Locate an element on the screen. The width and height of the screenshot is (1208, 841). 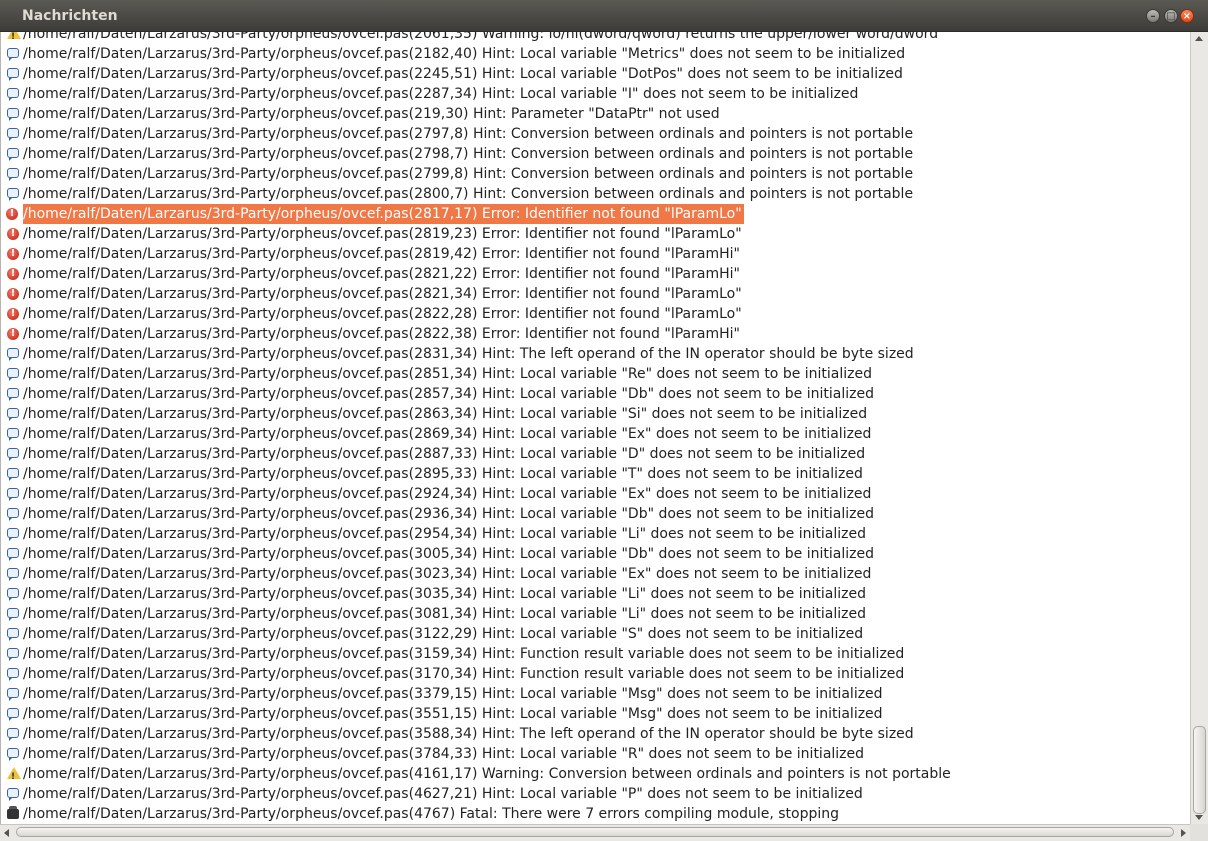
scroll-right-arrow-icon is located at coordinates (1183, 833).